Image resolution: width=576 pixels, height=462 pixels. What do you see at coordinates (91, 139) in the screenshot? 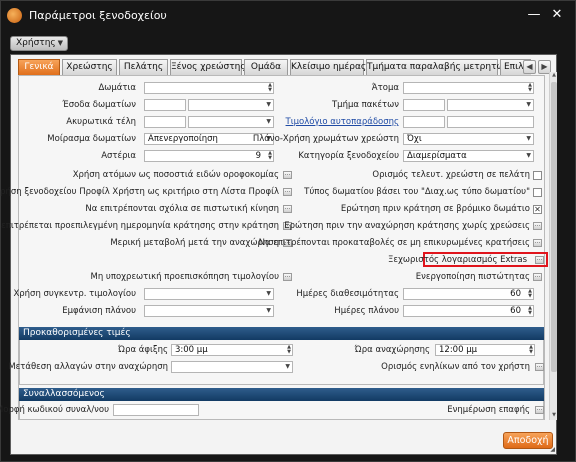
I see `room-share-label: Μοίρασμα δωματίων` at bounding box center [91, 139].